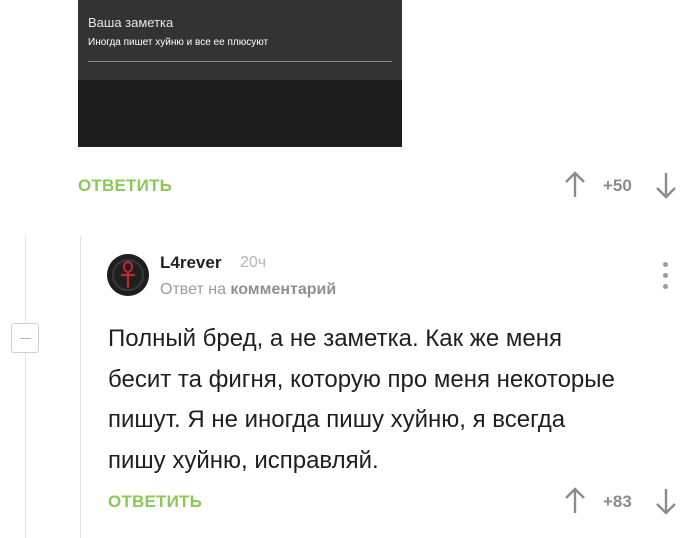 The height and width of the screenshot is (538, 700). Describe the element at coordinates (25, 387) in the screenshot. I see `thread-line-outer` at that location.